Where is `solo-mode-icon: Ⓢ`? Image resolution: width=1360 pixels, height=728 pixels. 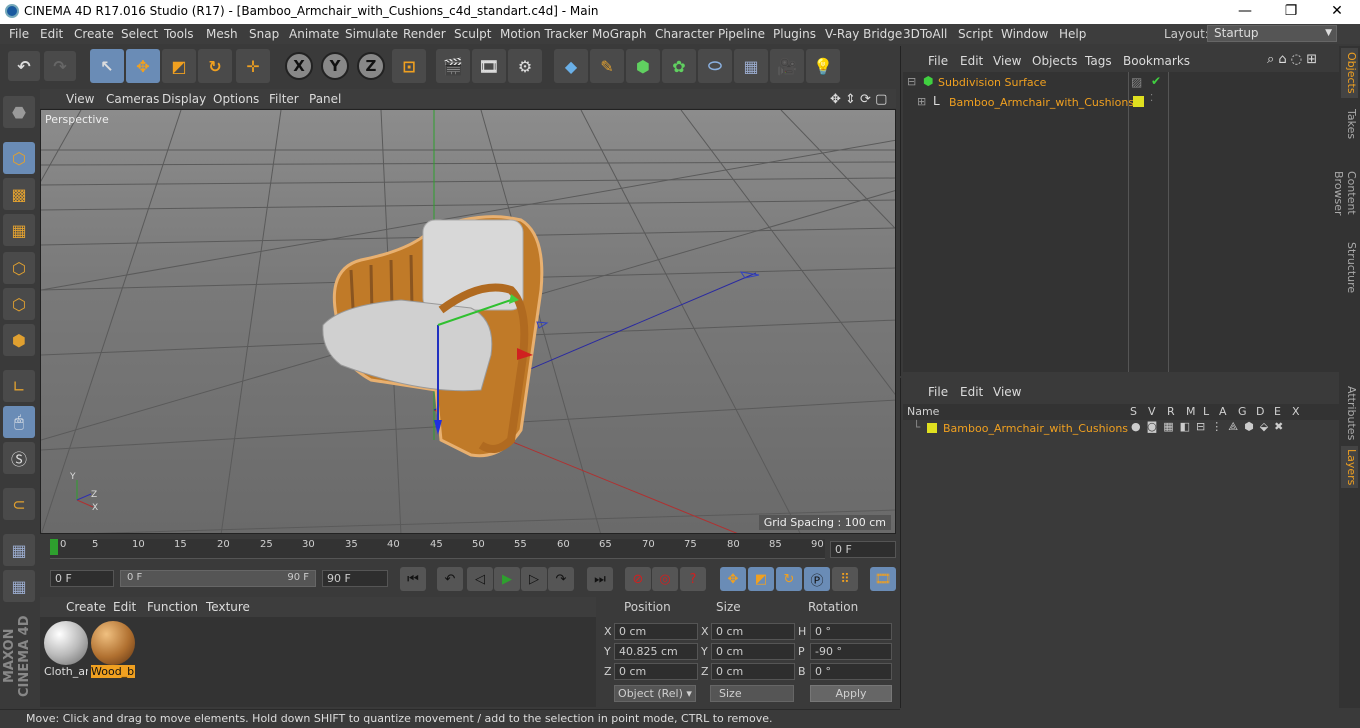 solo-mode-icon: Ⓢ is located at coordinates (19, 458).